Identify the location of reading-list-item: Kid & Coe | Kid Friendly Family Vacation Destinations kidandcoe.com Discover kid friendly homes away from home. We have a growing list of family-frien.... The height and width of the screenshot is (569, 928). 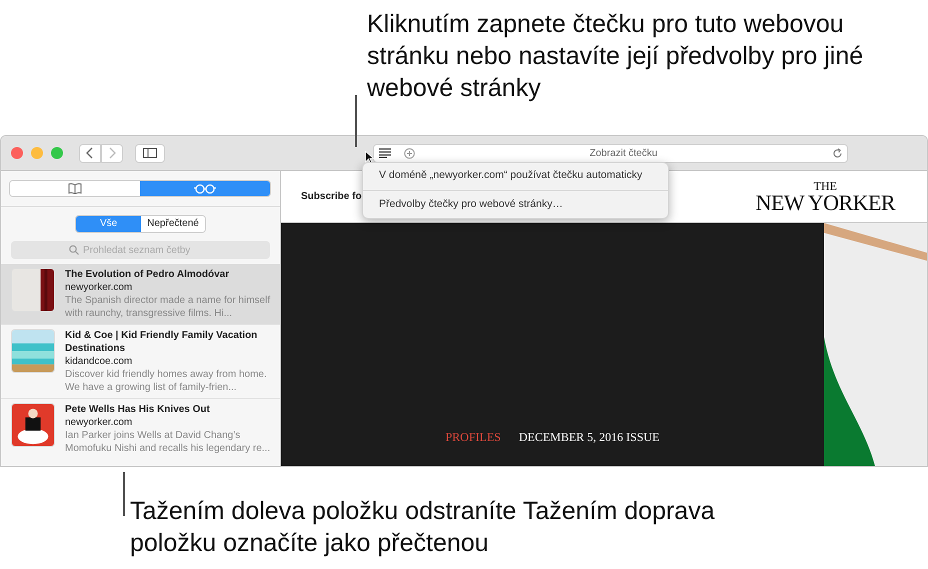
(140, 361).